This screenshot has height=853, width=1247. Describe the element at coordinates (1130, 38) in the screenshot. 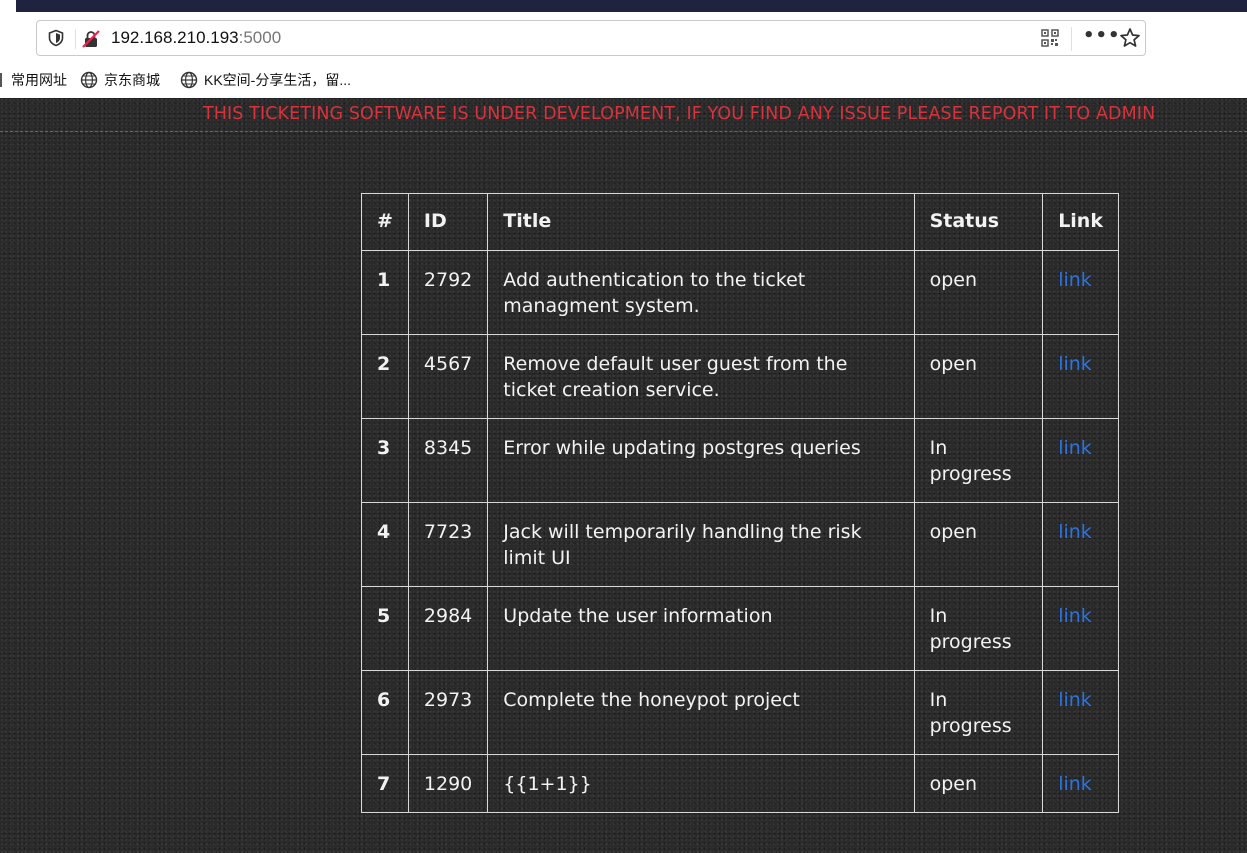

I see `bookmark-star-icon` at that location.